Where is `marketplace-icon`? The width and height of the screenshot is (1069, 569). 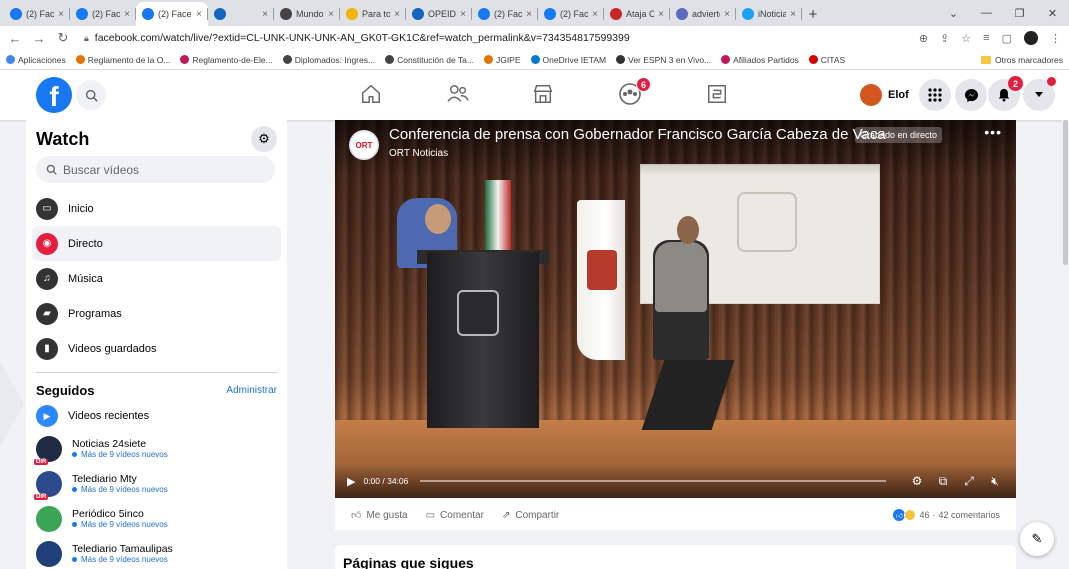 marketplace-icon is located at coordinates (543, 94).